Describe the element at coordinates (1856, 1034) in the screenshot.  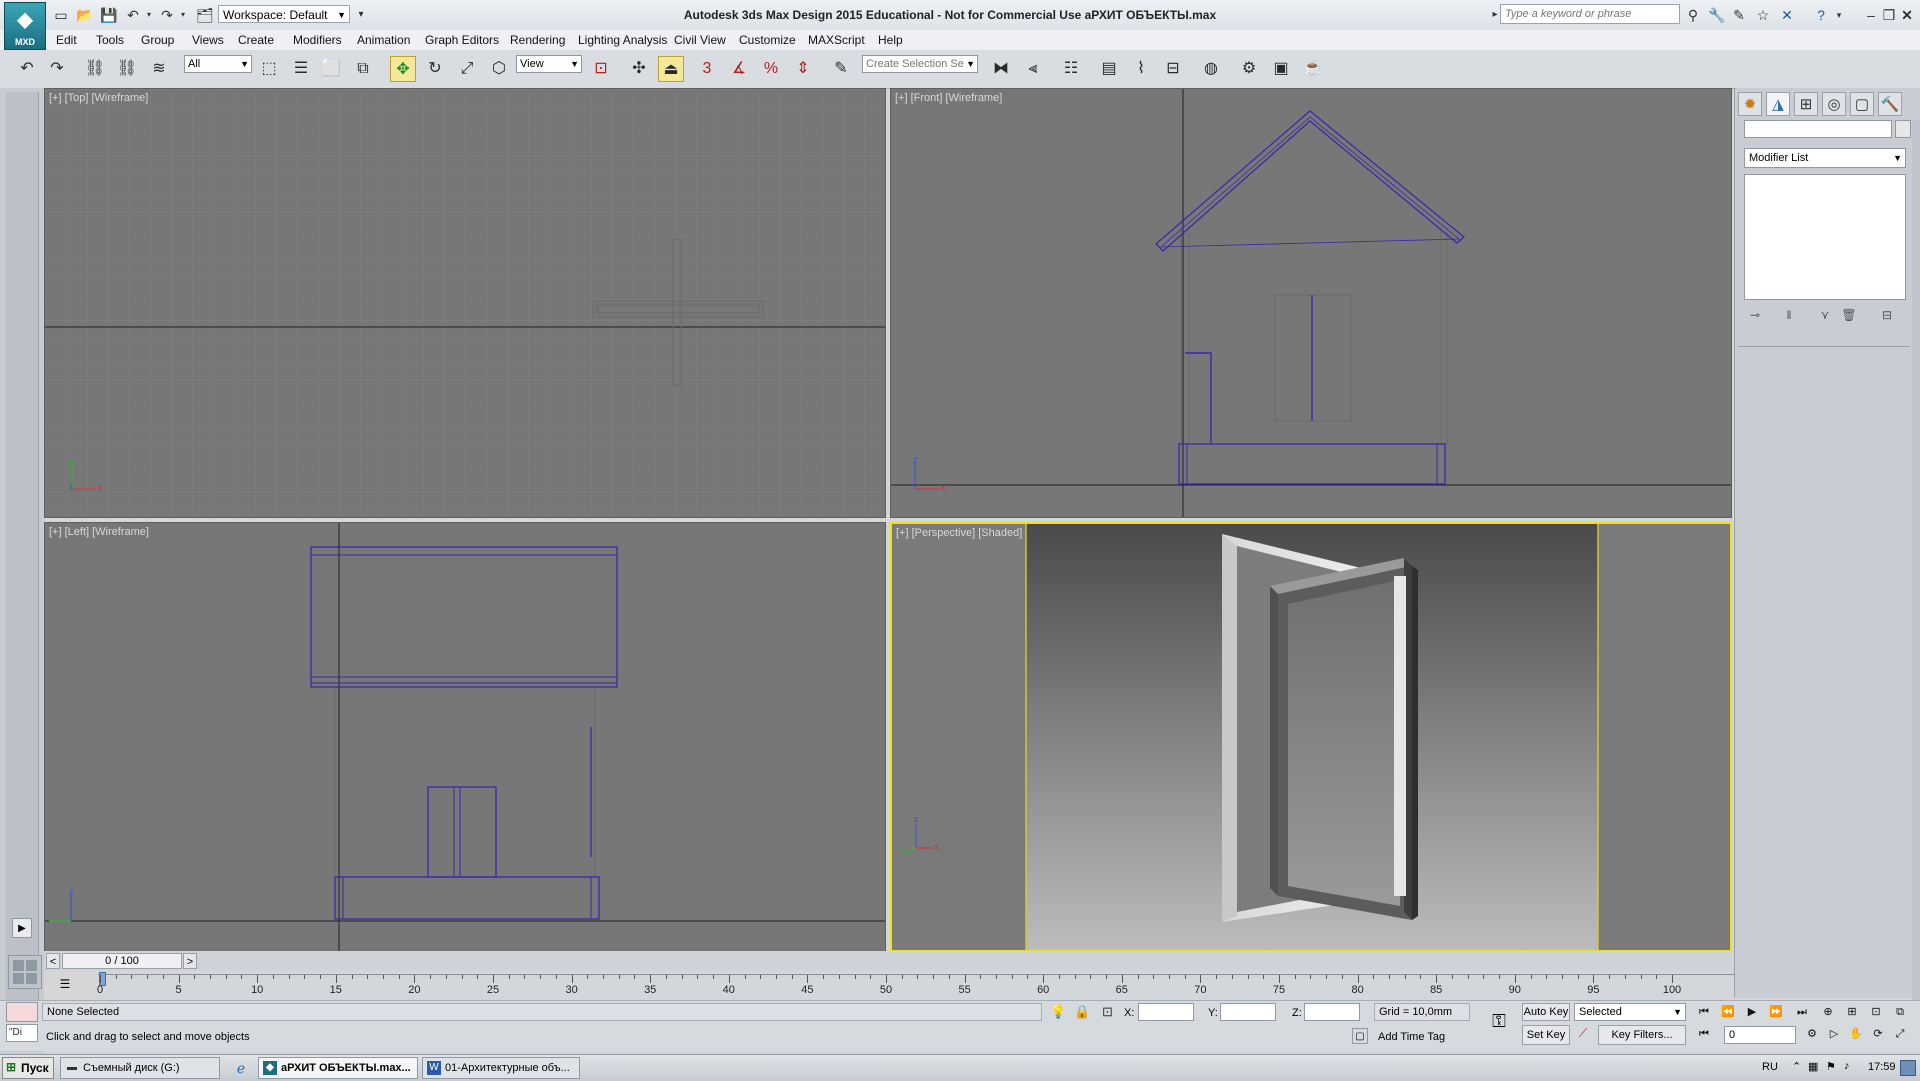
I see `pan-view-icon: ✋` at that location.